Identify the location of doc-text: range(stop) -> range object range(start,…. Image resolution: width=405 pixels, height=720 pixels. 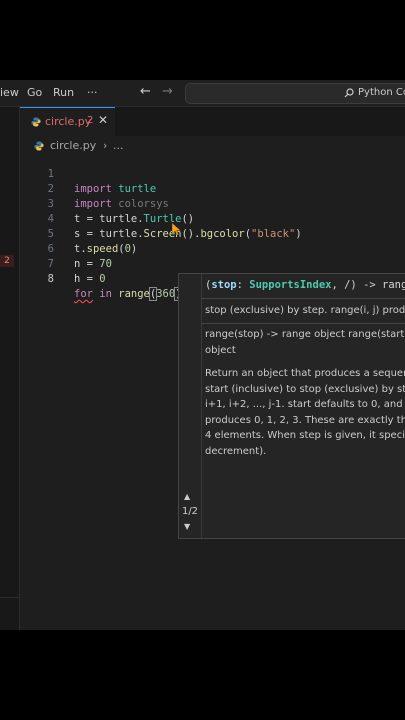
(305, 334).